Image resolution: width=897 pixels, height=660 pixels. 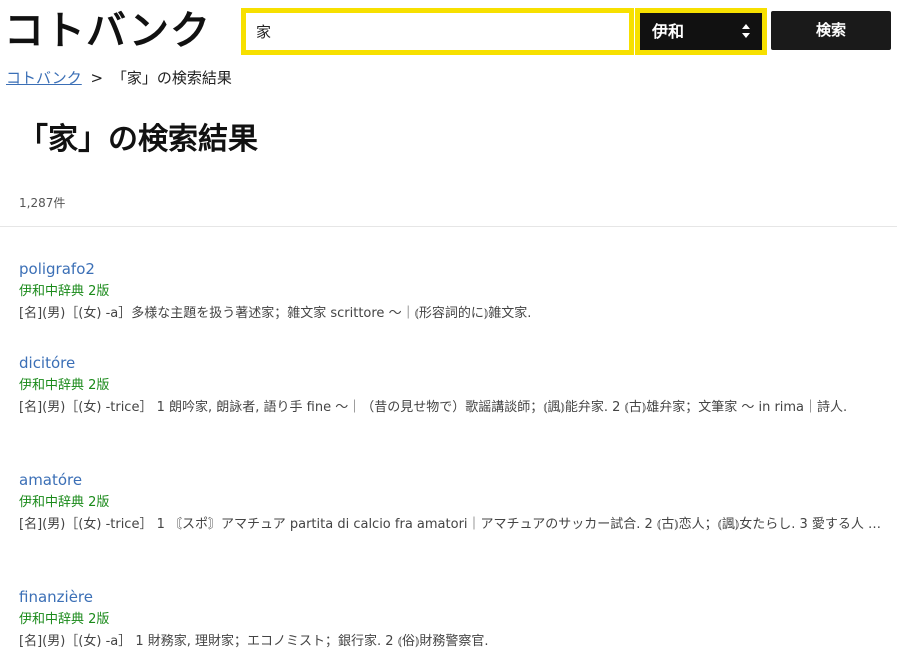 I want to click on result-count: 1,287件, so click(x=42, y=203).